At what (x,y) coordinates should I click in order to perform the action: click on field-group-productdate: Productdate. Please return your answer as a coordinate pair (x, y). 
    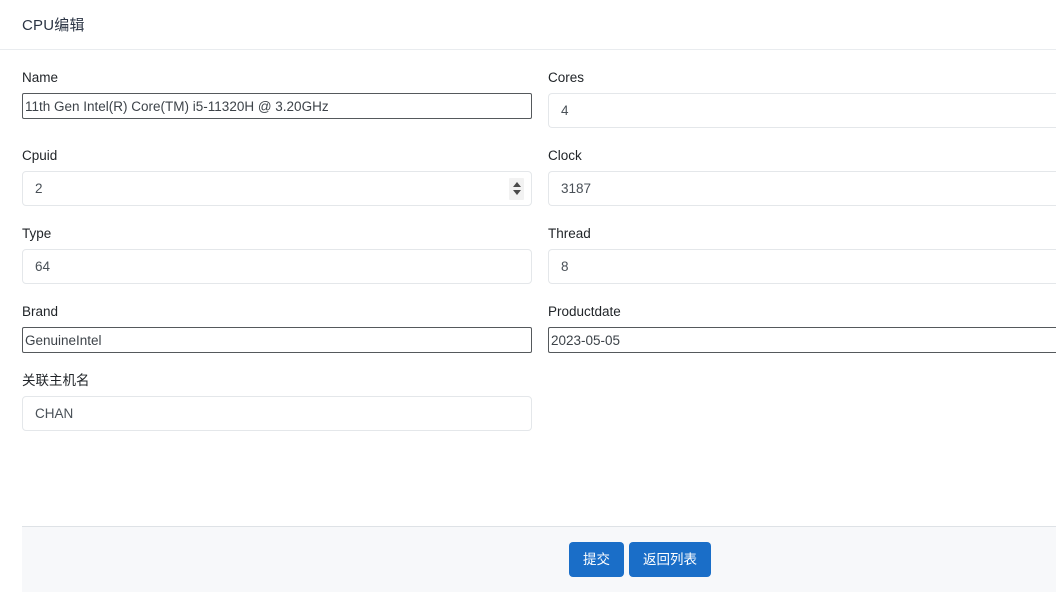
    Looking at the image, I should click on (802, 328).